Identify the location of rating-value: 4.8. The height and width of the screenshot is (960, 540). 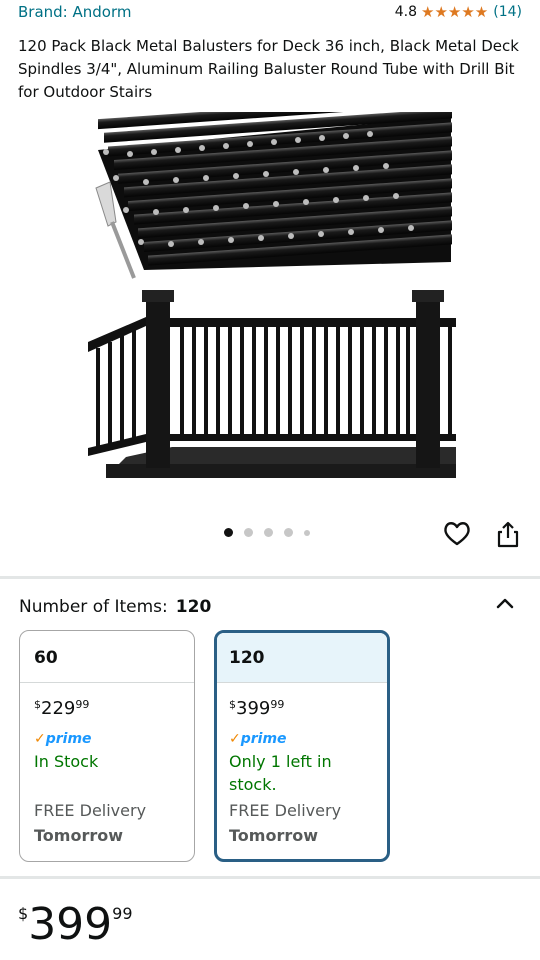
(405, 12).